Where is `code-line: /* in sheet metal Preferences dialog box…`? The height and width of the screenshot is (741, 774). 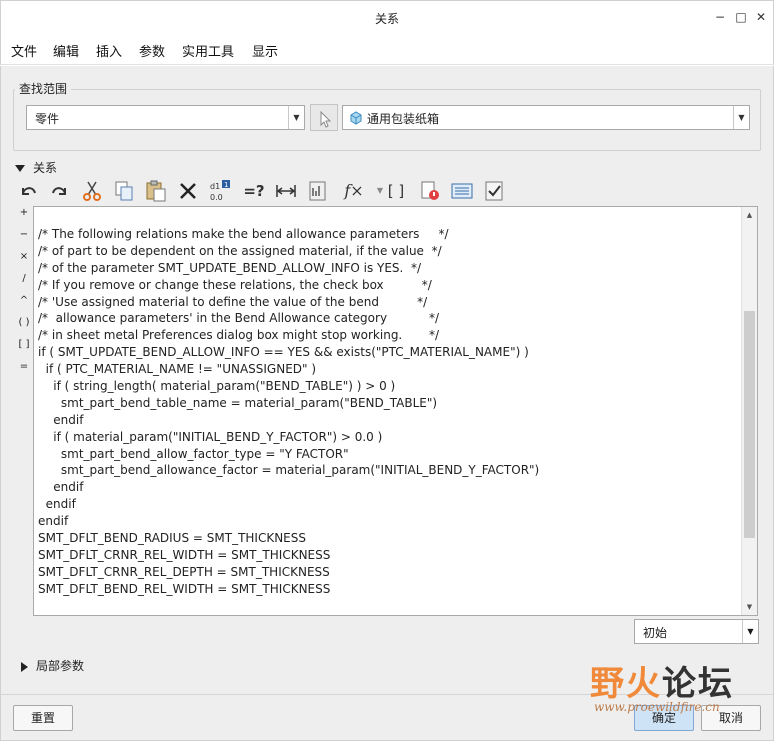 code-line: /* in sheet metal Preferences dialog box… is located at coordinates (238, 335).